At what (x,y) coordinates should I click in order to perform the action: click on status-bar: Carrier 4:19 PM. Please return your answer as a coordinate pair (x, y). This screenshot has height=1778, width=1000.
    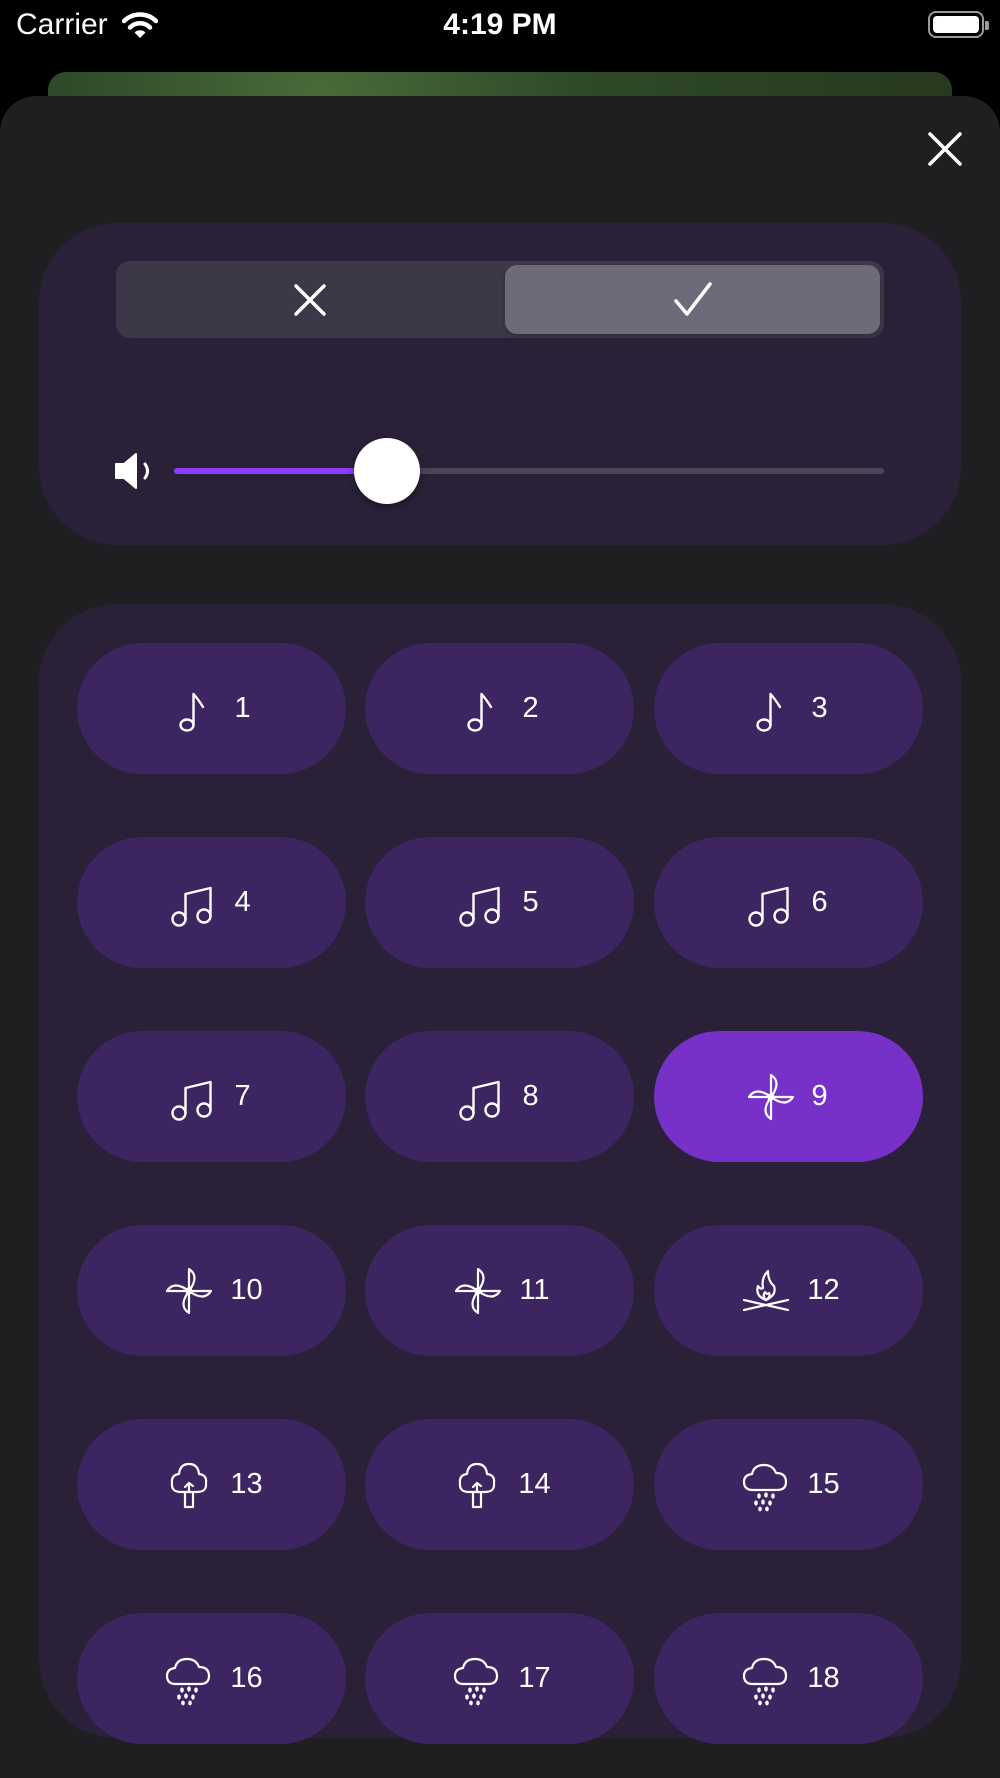
    Looking at the image, I should click on (500, 32).